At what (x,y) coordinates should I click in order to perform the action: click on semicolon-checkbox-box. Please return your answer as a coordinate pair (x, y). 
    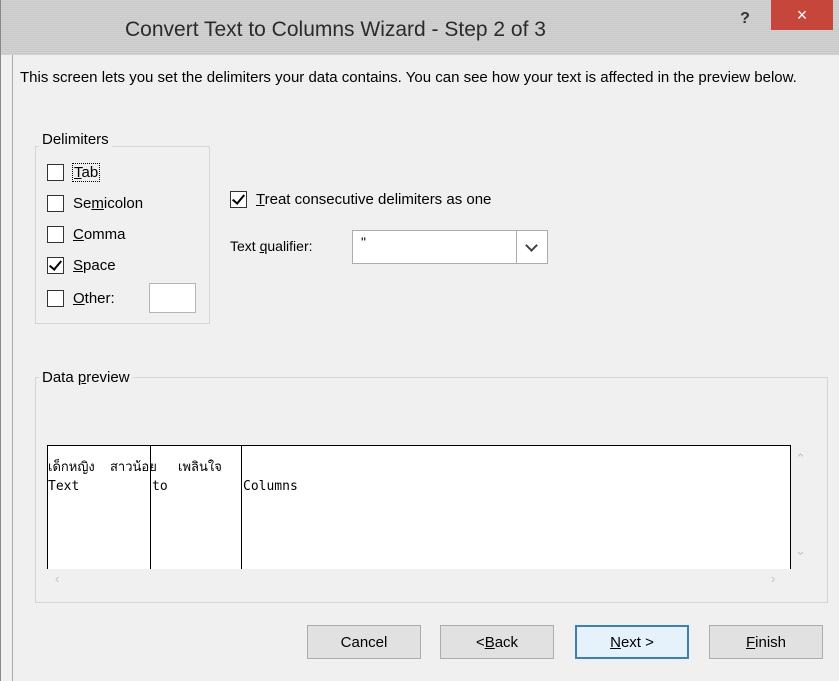
    Looking at the image, I should click on (55, 203).